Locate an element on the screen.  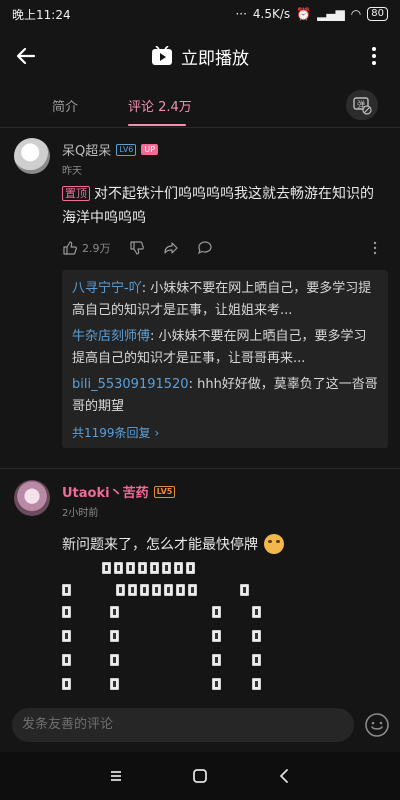
thumb-down-icon is located at coordinates (136, 248).